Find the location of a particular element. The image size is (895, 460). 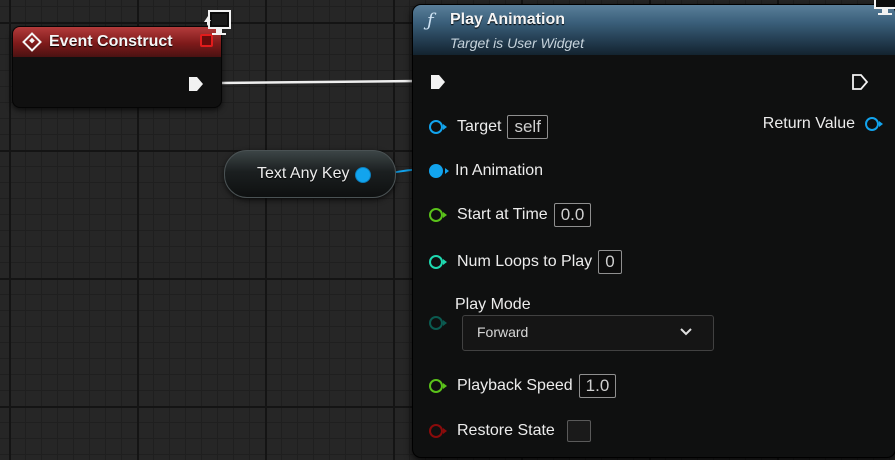

chevron-down-icon is located at coordinates (686, 332).